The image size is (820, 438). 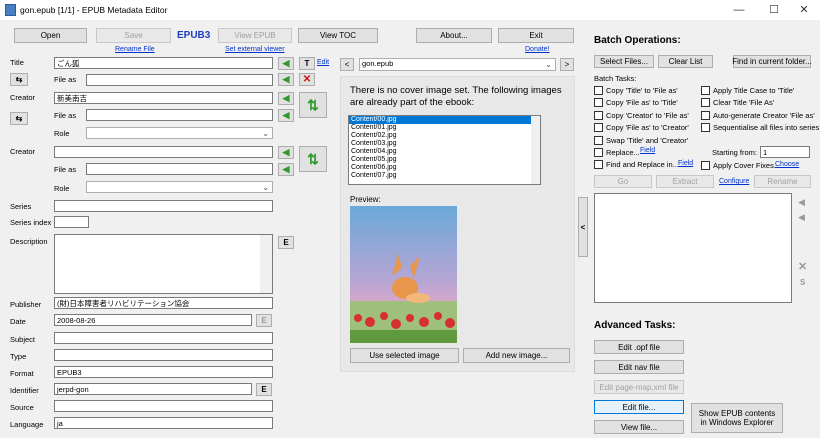 I want to click on maximize-button: ☐, so click(x=774, y=10).